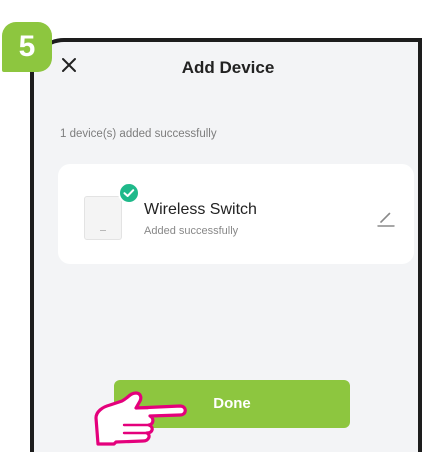 Image resolution: width=422 pixels, height=452 pixels. Describe the element at coordinates (140, 418) in the screenshot. I see `pointing-hand-icon` at that location.